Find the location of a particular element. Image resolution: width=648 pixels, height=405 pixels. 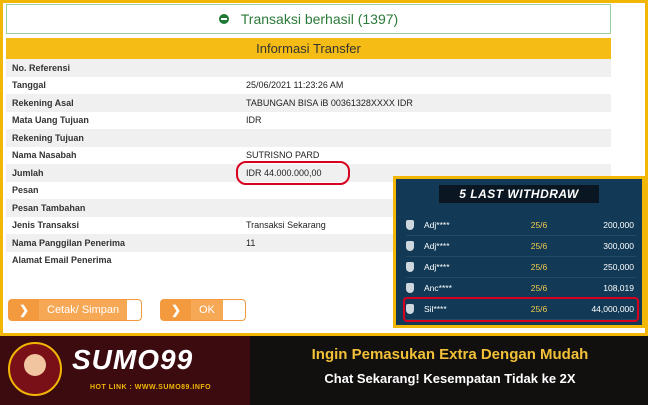

withdraw-highlight-box is located at coordinates (521, 309).